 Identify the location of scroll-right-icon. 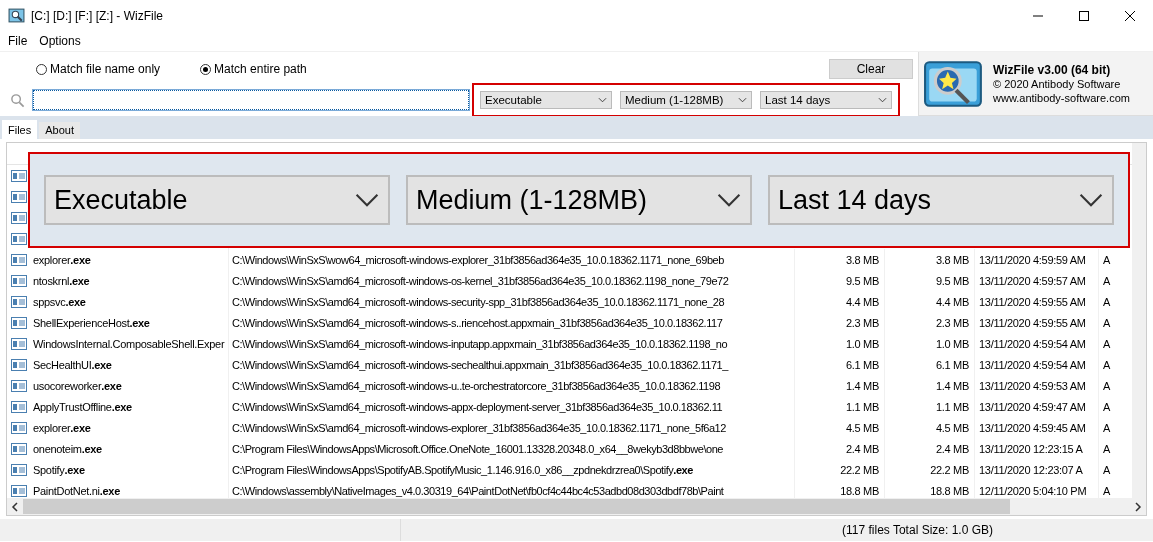
(1138, 506).